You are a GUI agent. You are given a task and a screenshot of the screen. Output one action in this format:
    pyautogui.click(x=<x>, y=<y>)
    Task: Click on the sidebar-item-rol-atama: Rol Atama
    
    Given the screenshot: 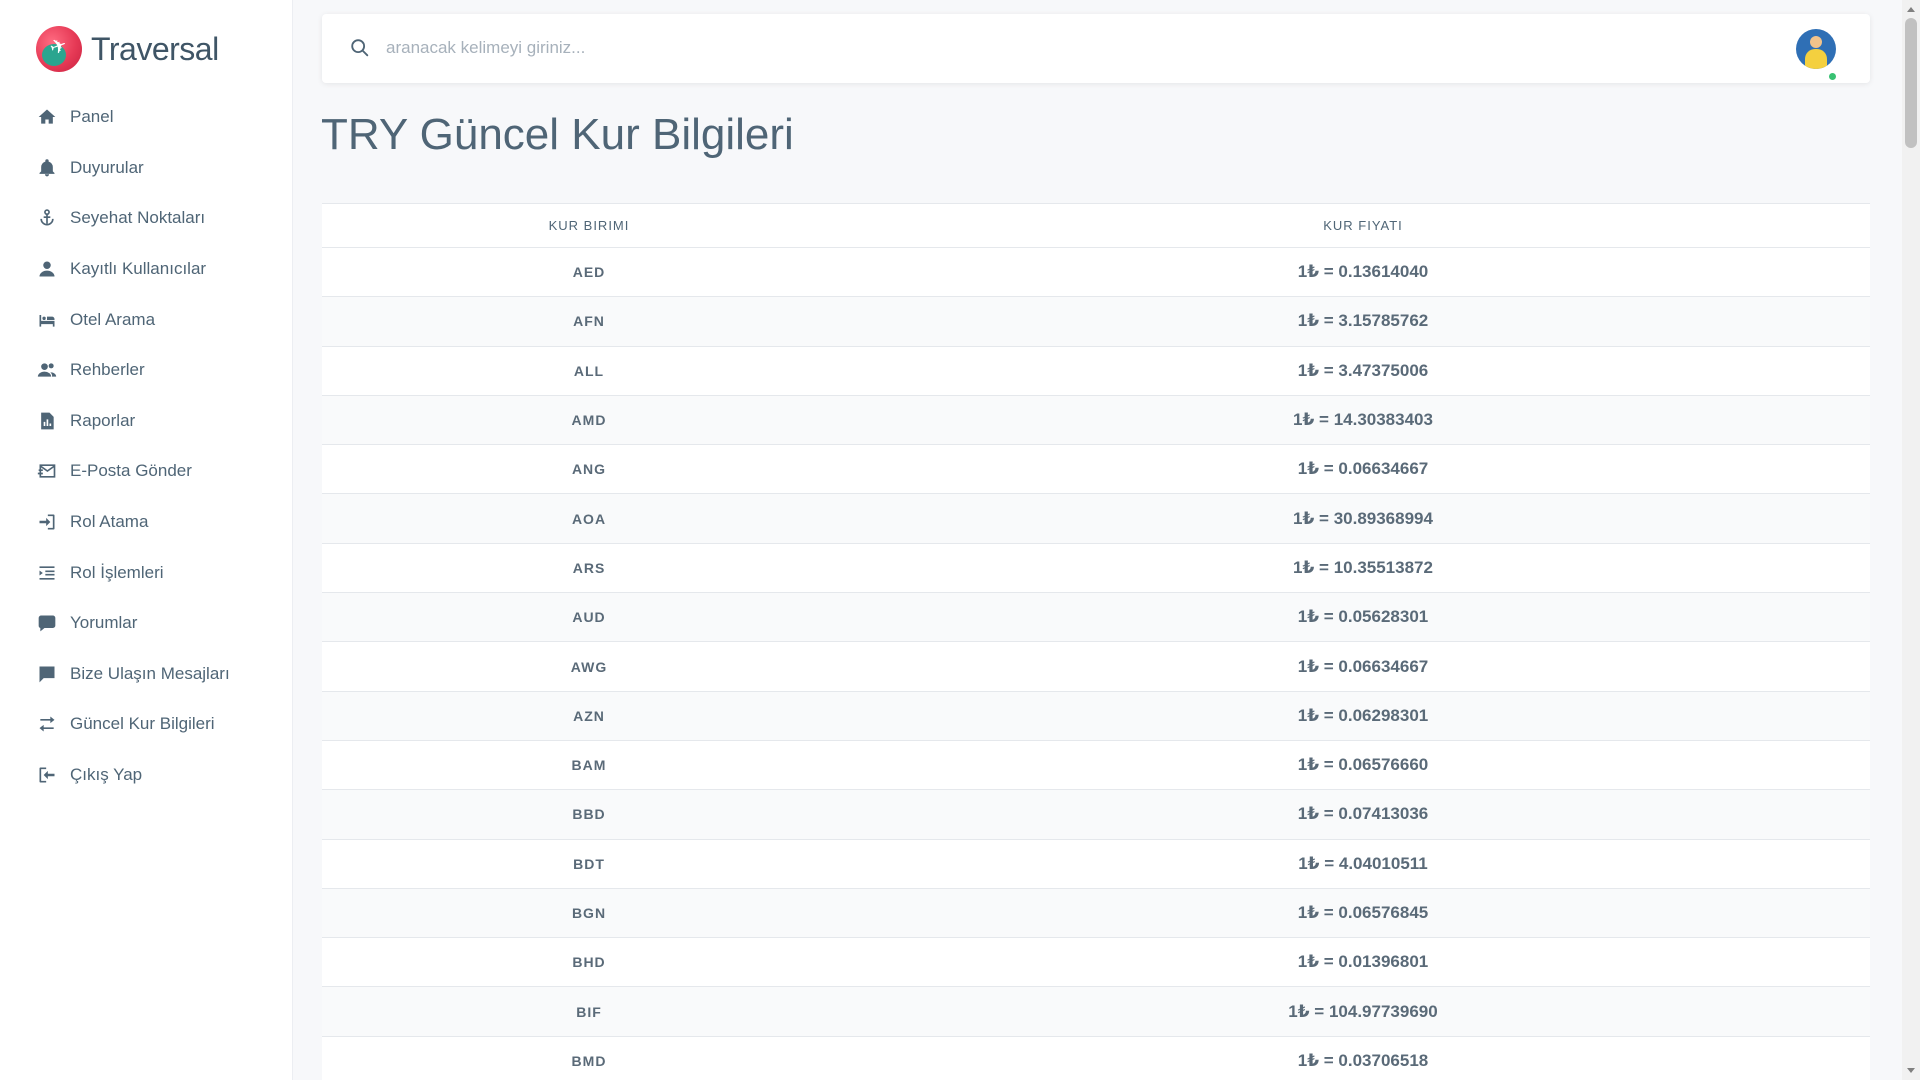 What is the action you would take?
    pyautogui.click(x=146, y=522)
    